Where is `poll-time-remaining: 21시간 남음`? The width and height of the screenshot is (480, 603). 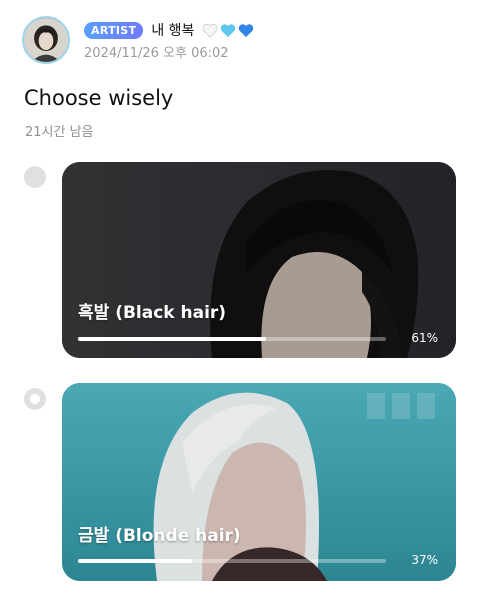 poll-time-remaining: 21시간 남음 is located at coordinates (59, 132).